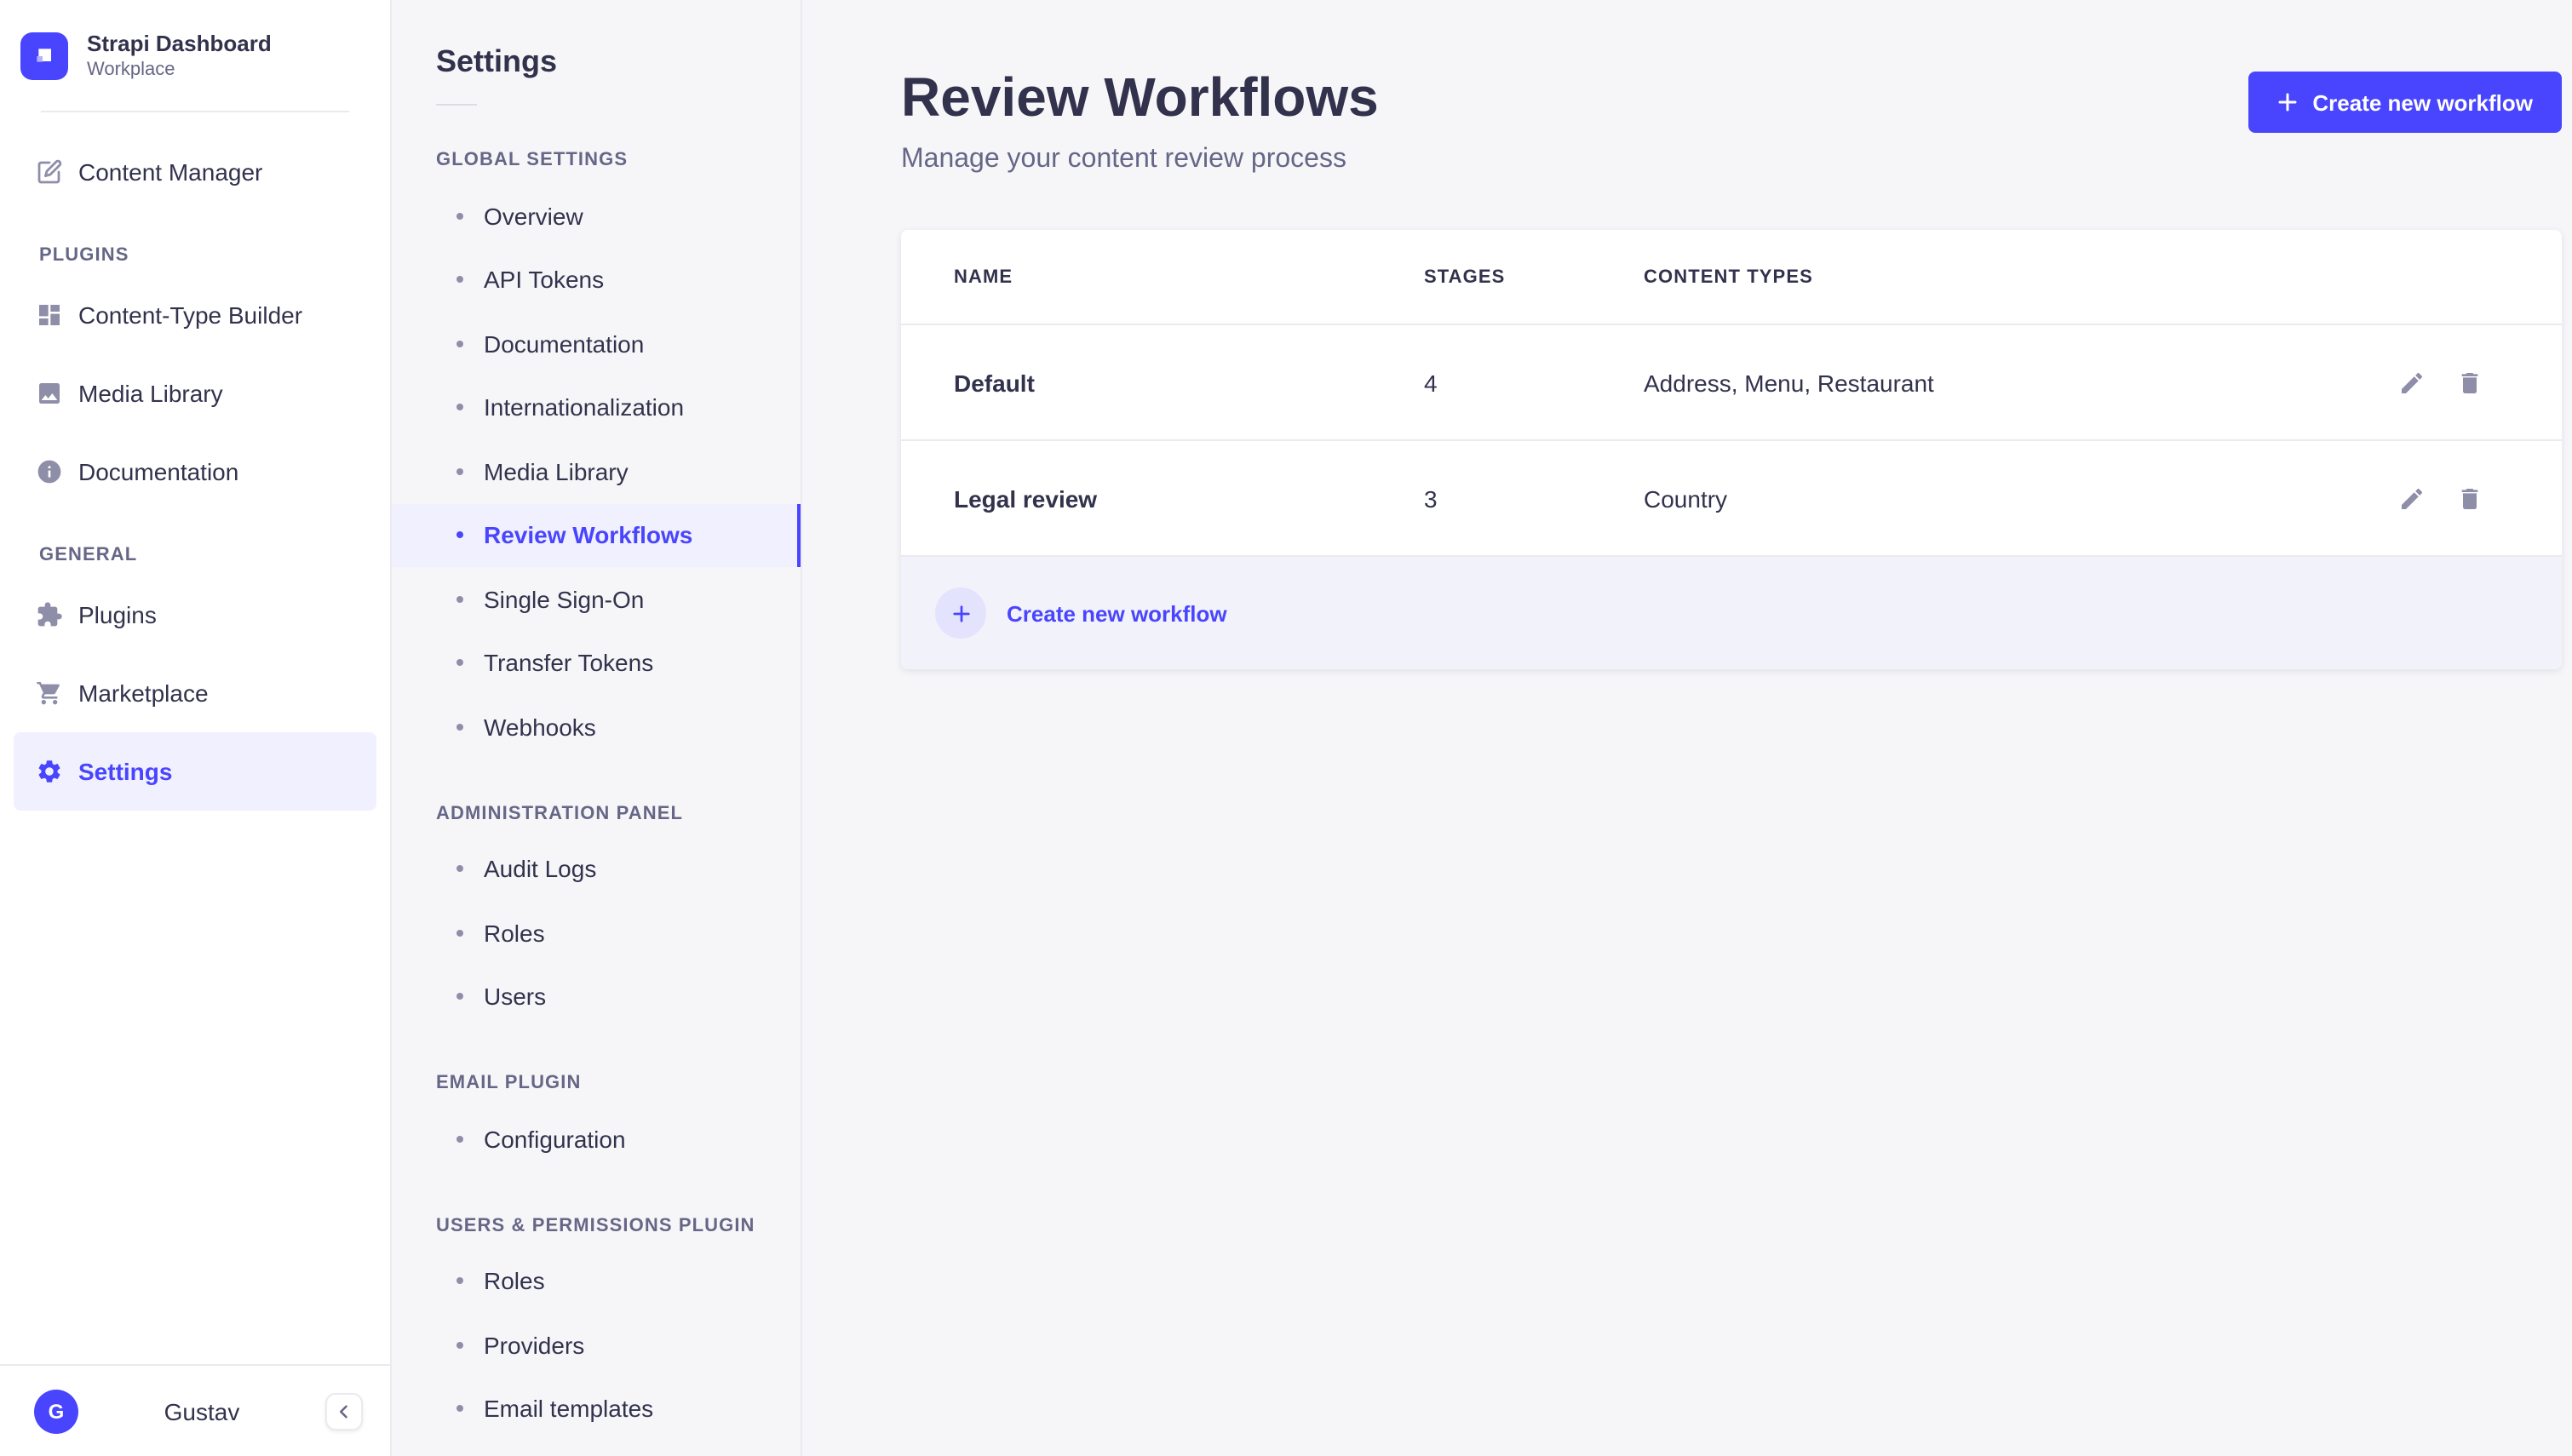 The height and width of the screenshot is (1456, 2572). I want to click on footer-create-workflow-label: Create new workflow, so click(1117, 614).